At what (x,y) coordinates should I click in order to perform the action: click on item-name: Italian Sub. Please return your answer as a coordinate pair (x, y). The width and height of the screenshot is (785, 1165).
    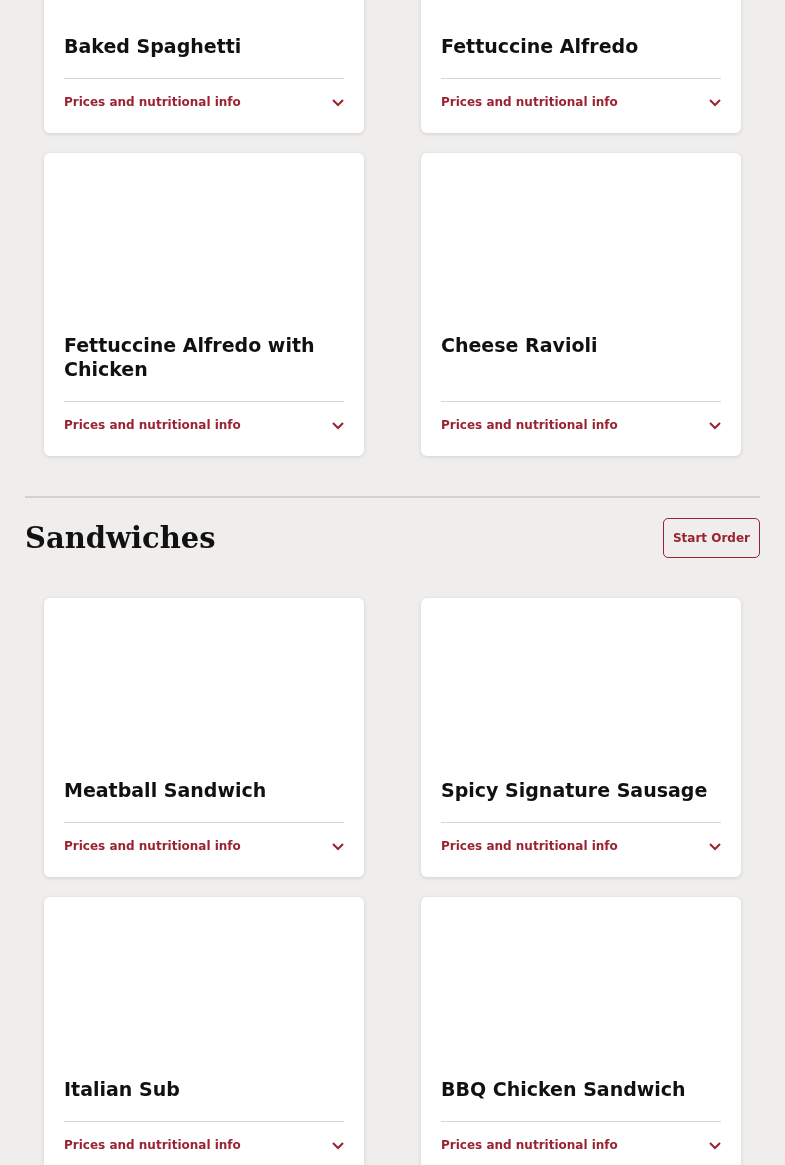
    Looking at the image, I should click on (122, 1089).